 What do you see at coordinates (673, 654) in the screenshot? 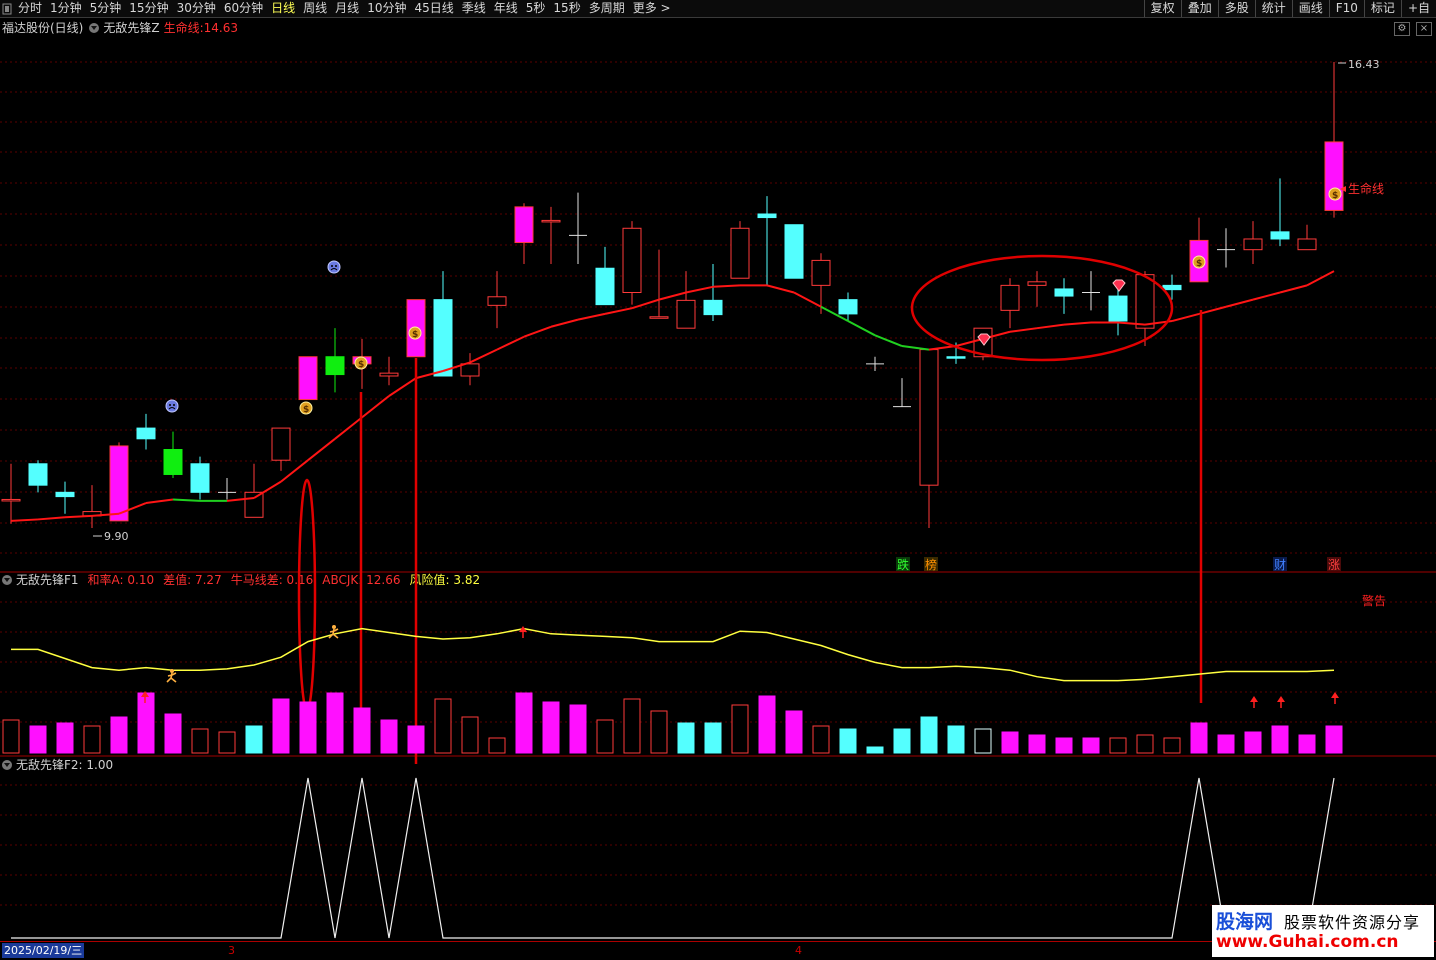
I see `f1-risk-line` at bounding box center [673, 654].